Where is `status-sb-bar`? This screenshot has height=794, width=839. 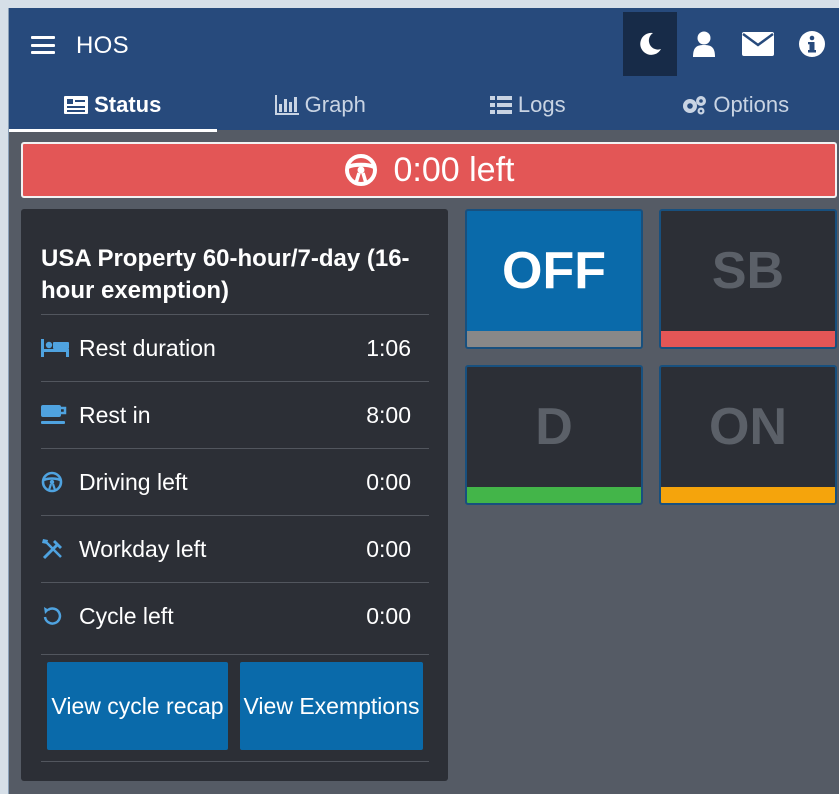
status-sb-bar is located at coordinates (748, 339).